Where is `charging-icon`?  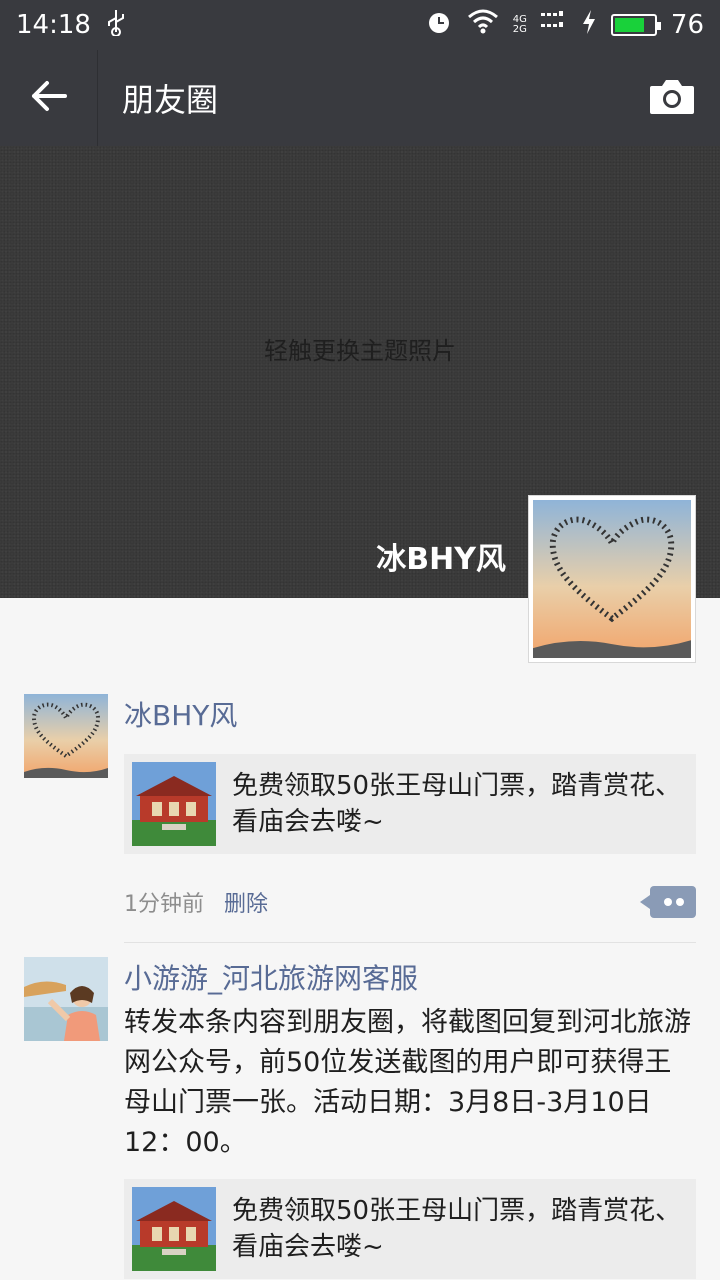 charging-icon is located at coordinates (589, 25).